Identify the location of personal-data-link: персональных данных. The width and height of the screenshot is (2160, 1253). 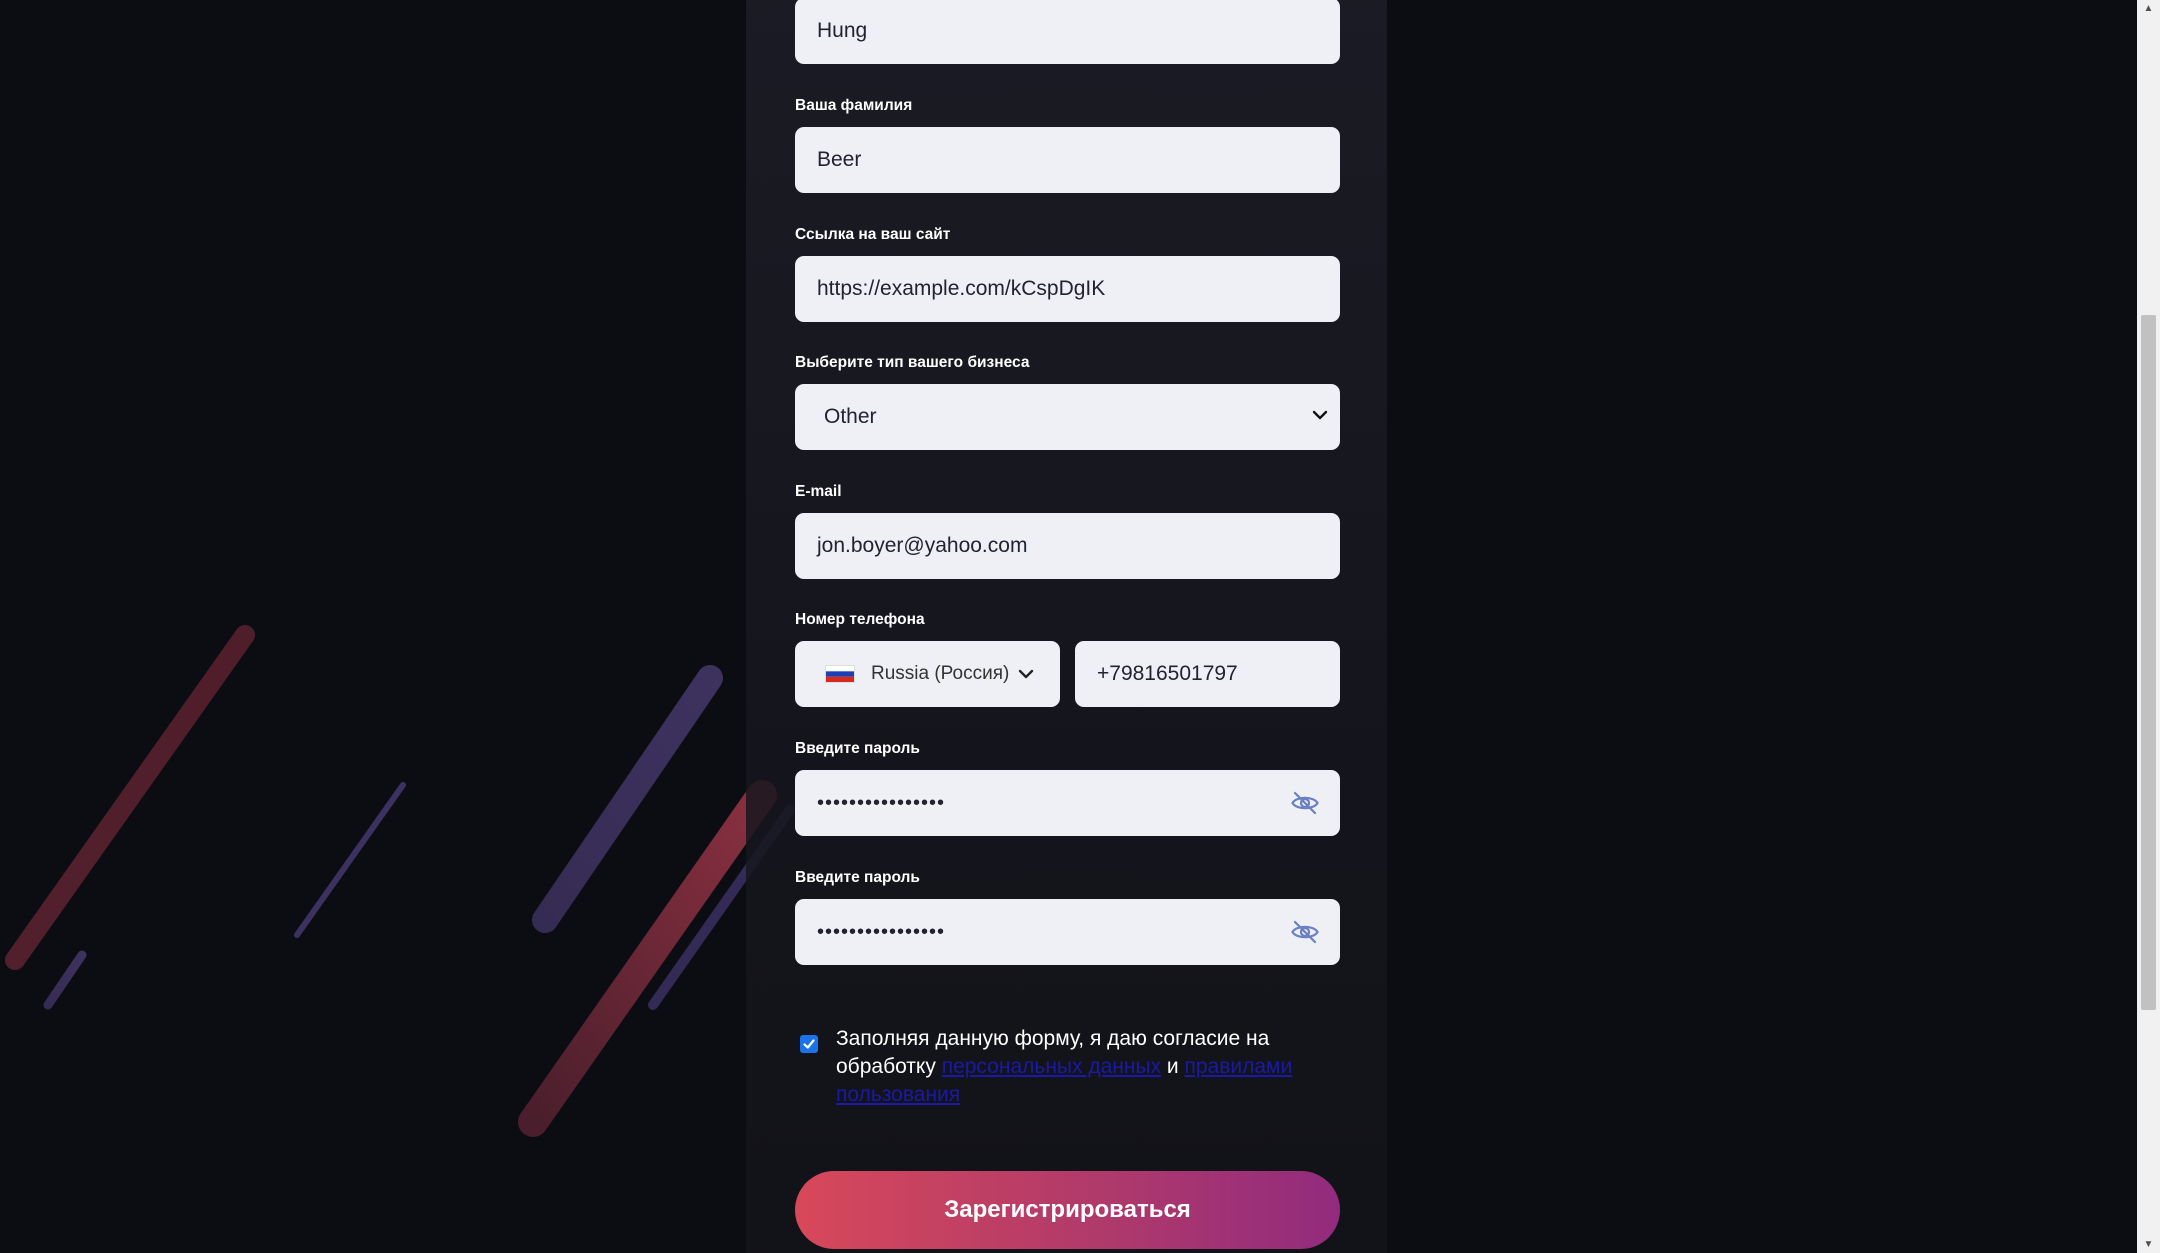
(1051, 1066).